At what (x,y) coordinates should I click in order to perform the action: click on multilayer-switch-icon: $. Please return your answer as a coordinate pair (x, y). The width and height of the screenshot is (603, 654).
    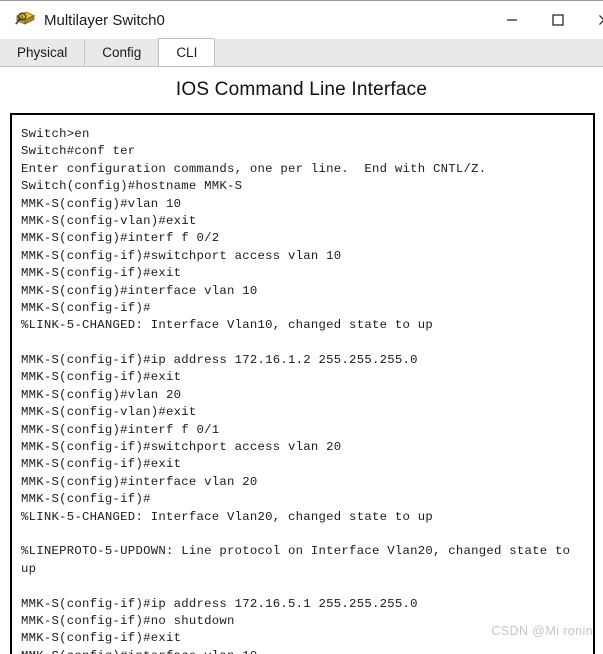
    Looking at the image, I should click on (25, 20).